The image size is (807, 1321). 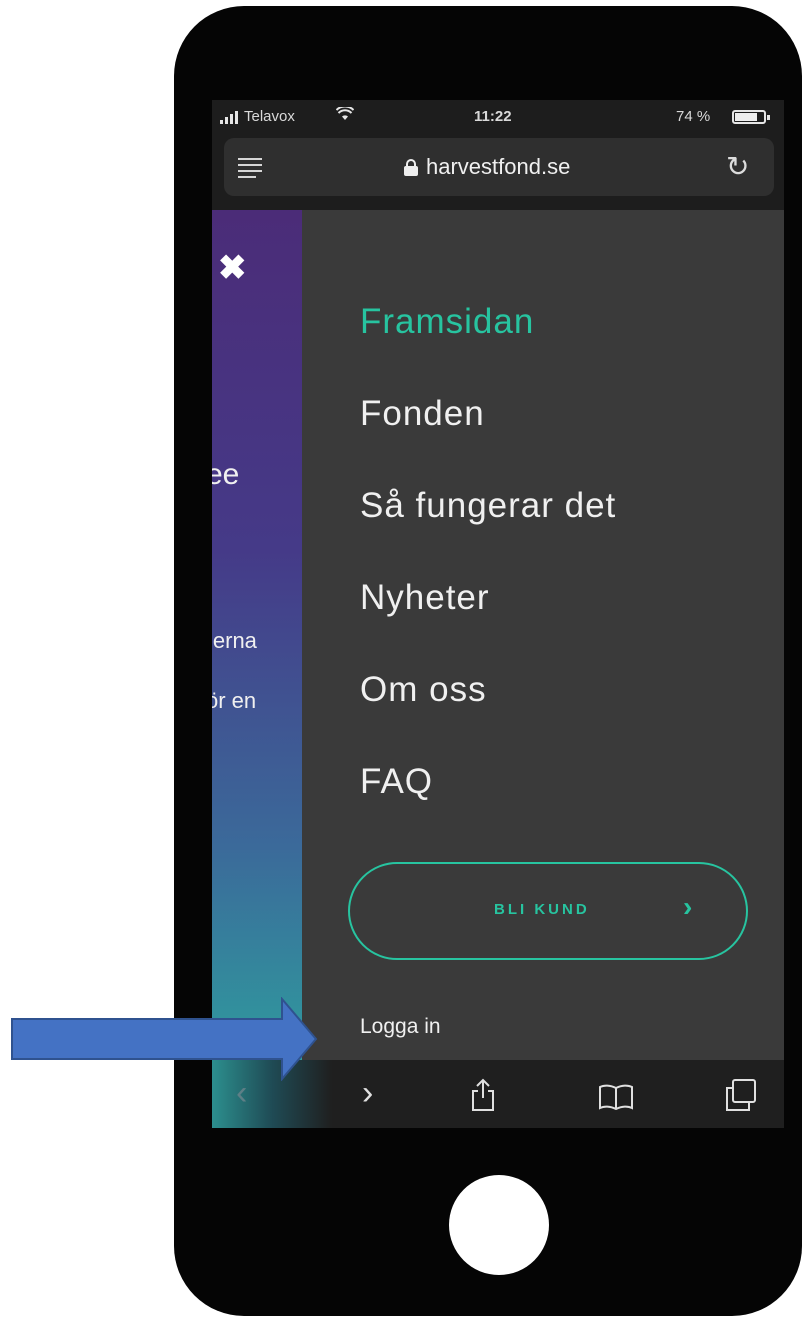 What do you see at coordinates (400, 1027) in the screenshot?
I see `login-link: Logga in` at bounding box center [400, 1027].